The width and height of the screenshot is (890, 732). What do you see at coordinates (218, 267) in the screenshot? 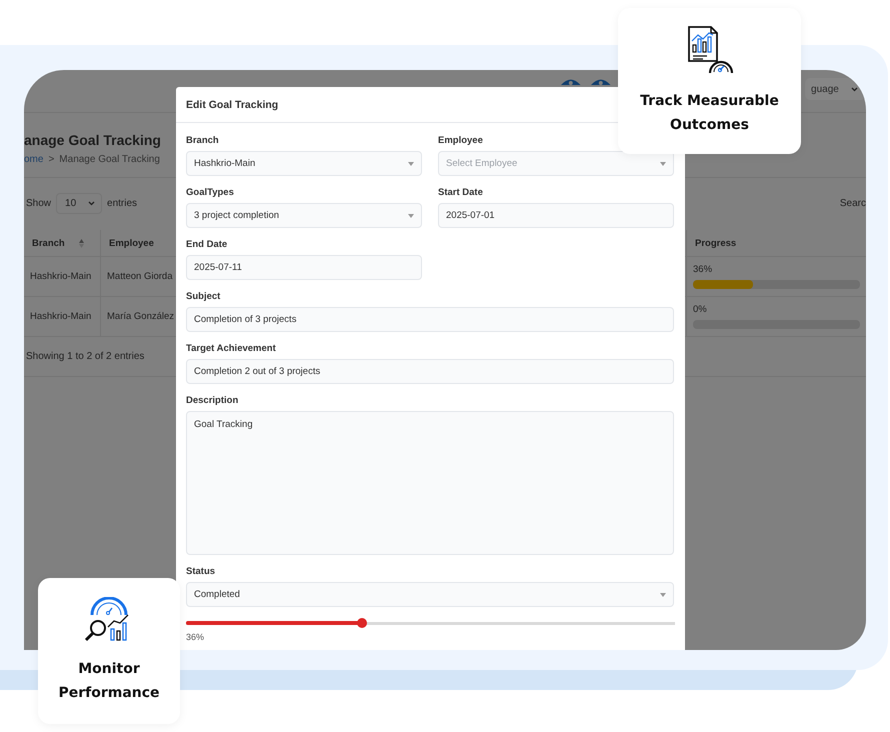
I see `field-value: 2025-07-11` at bounding box center [218, 267].